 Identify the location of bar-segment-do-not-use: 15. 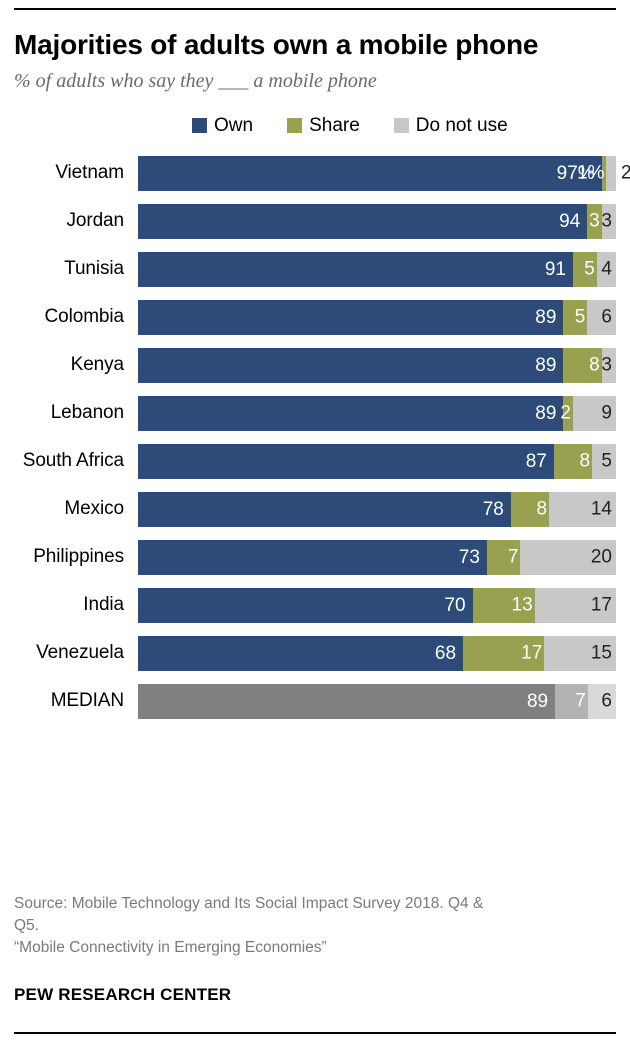
(580, 653).